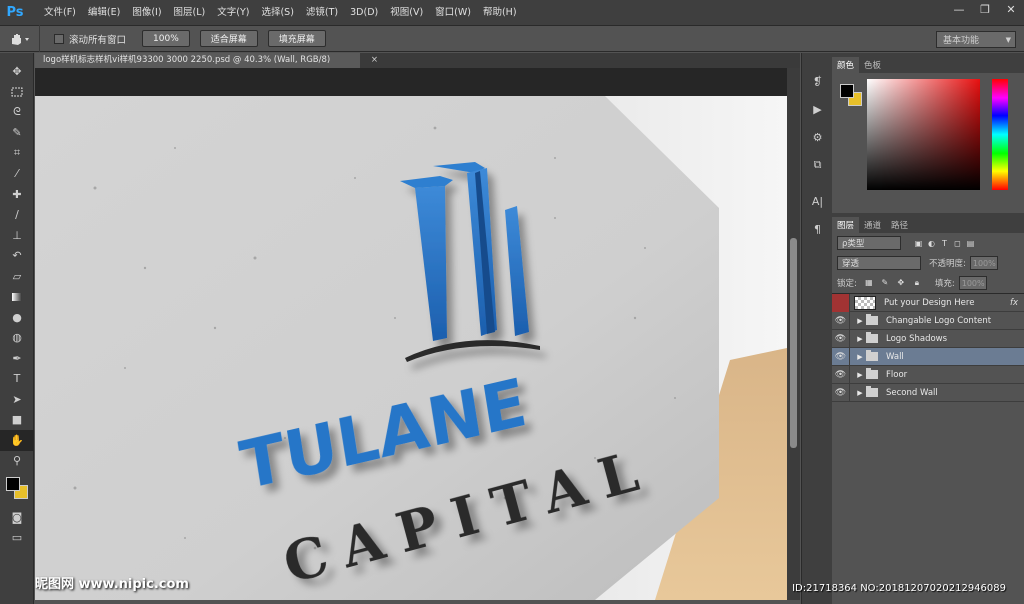  What do you see at coordinates (817, 201) in the screenshot?
I see `character-panel-icon: A|` at bounding box center [817, 201].